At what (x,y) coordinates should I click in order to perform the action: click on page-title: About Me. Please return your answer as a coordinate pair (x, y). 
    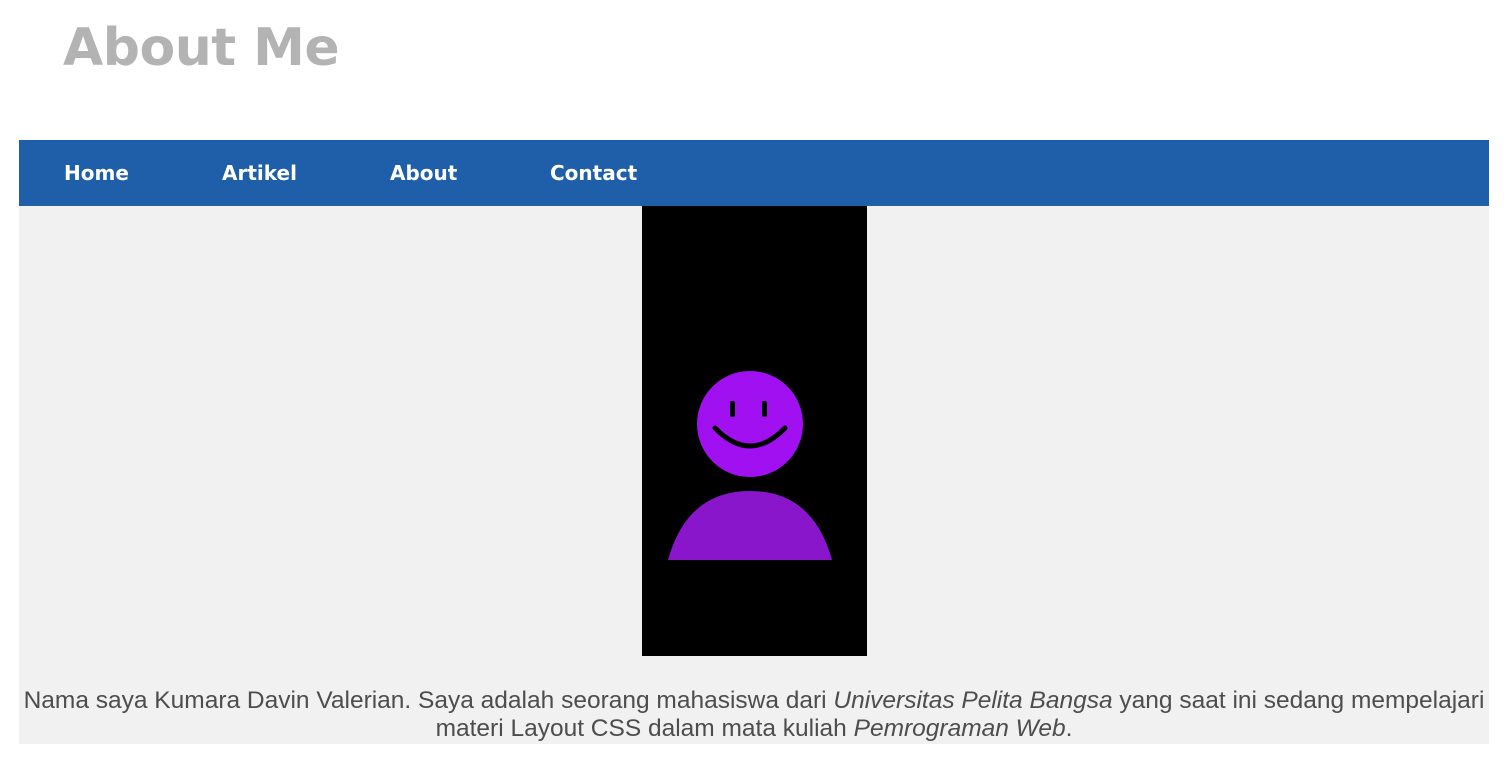
    Looking at the image, I should click on (201, 48).